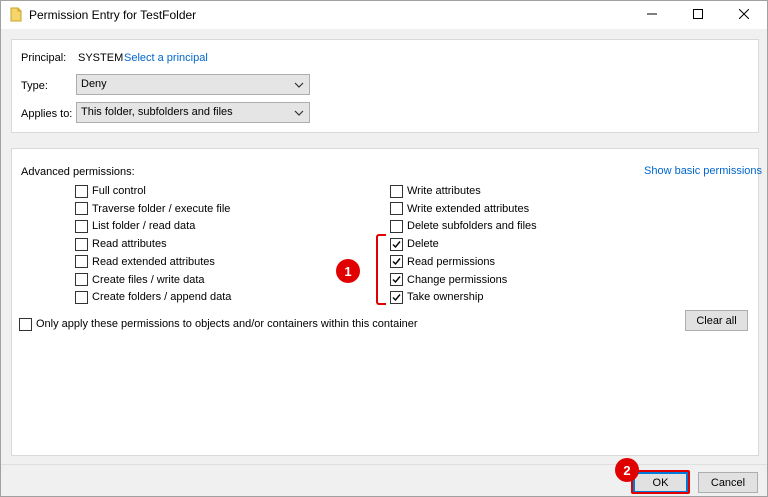 The height and width of the screenshot is (497, 768). Describe the element at coordinates (94, 84) in the screenshot. I see `type-select-value: Deny` at that location.